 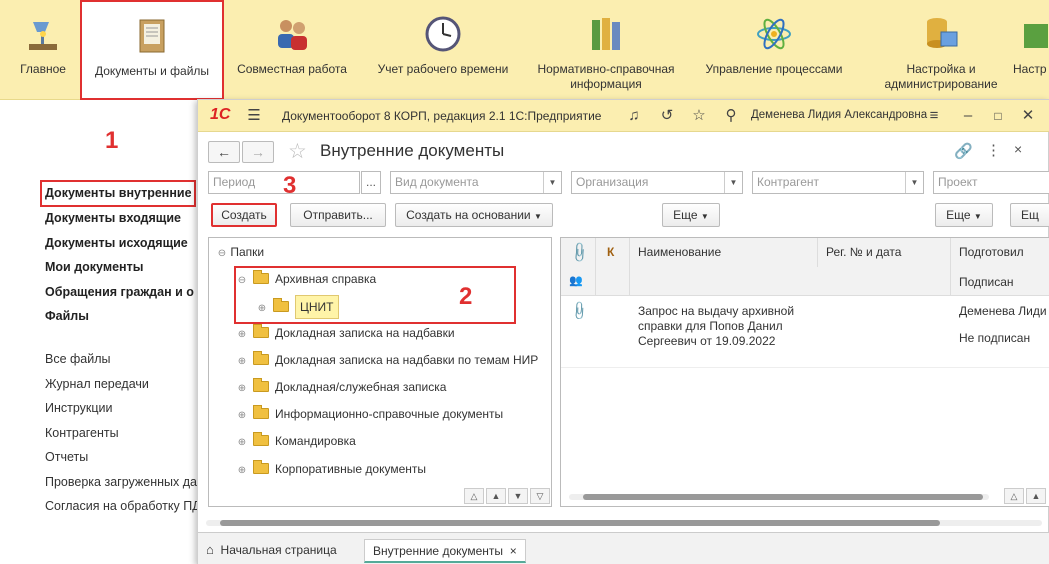 What do you see at coordinates (389, 414) in the screenshot?
I see `tree-item-label: Информационно-справочные документы` at bounding box center [389, 414].